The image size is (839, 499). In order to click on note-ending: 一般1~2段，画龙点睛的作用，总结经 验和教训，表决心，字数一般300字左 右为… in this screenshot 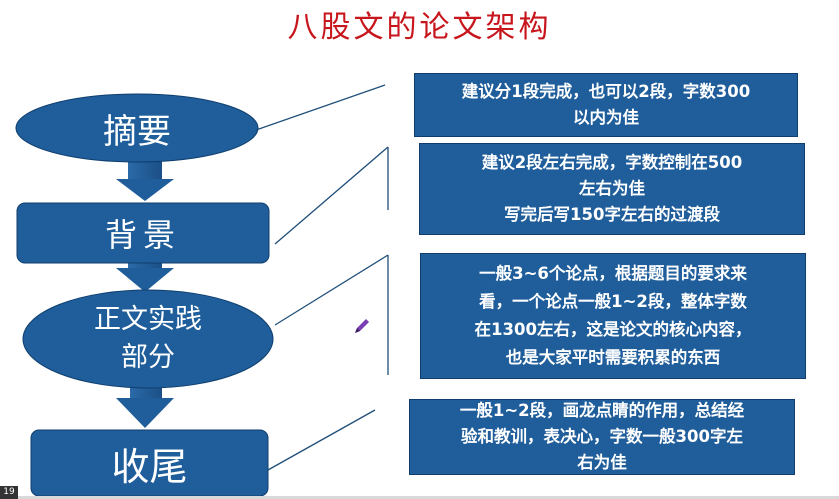, I will do `click(602, 437)`.